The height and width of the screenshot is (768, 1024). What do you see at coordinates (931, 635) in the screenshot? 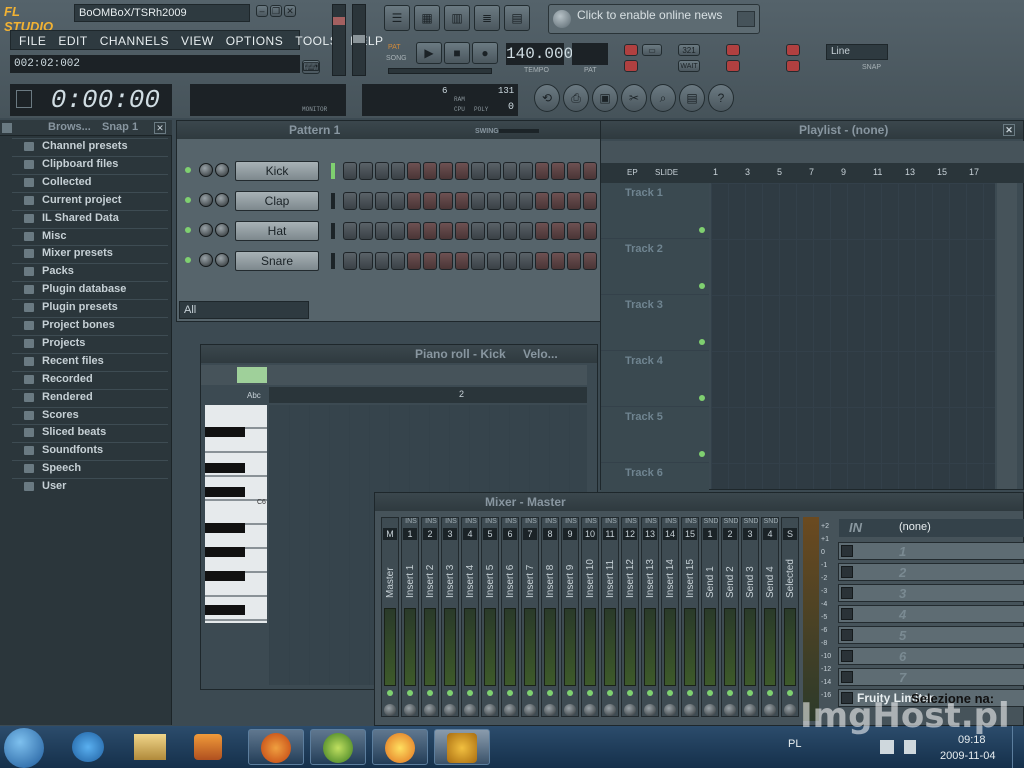
I see `fx-slot: 5` at bounding box center [931, 635].